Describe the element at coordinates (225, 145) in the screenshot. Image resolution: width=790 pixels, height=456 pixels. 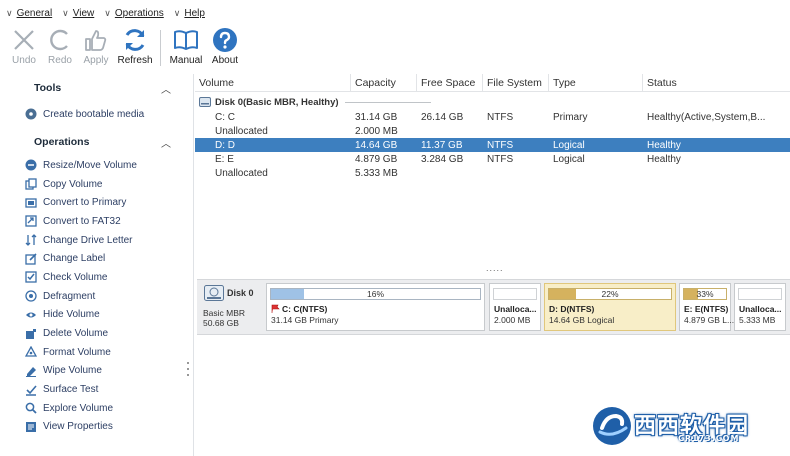
I see `cell-volume: D` at that location.